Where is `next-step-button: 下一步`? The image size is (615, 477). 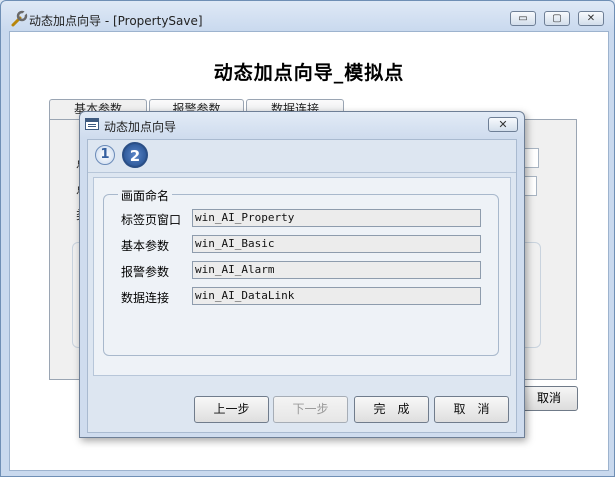 next-step-button: 下一步 is located at coordinates (310, 409).